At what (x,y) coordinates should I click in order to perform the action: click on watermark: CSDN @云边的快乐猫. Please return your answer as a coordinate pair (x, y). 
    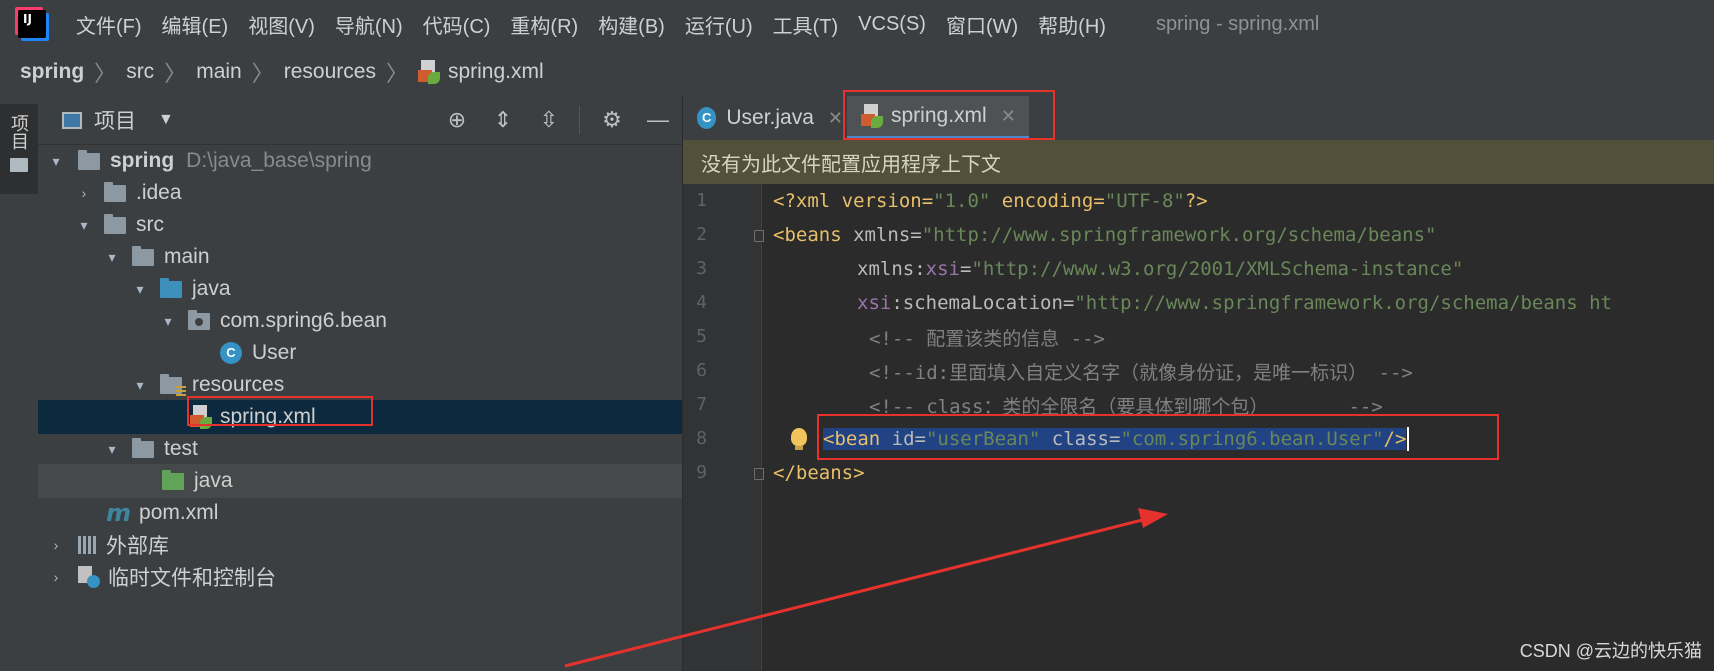
    Looking at the image, I should click on (1610, 651).